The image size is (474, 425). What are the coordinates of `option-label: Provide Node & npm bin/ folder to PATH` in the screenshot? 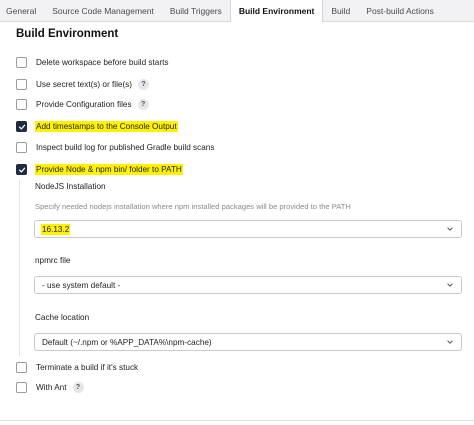 It's located at (109, 169).